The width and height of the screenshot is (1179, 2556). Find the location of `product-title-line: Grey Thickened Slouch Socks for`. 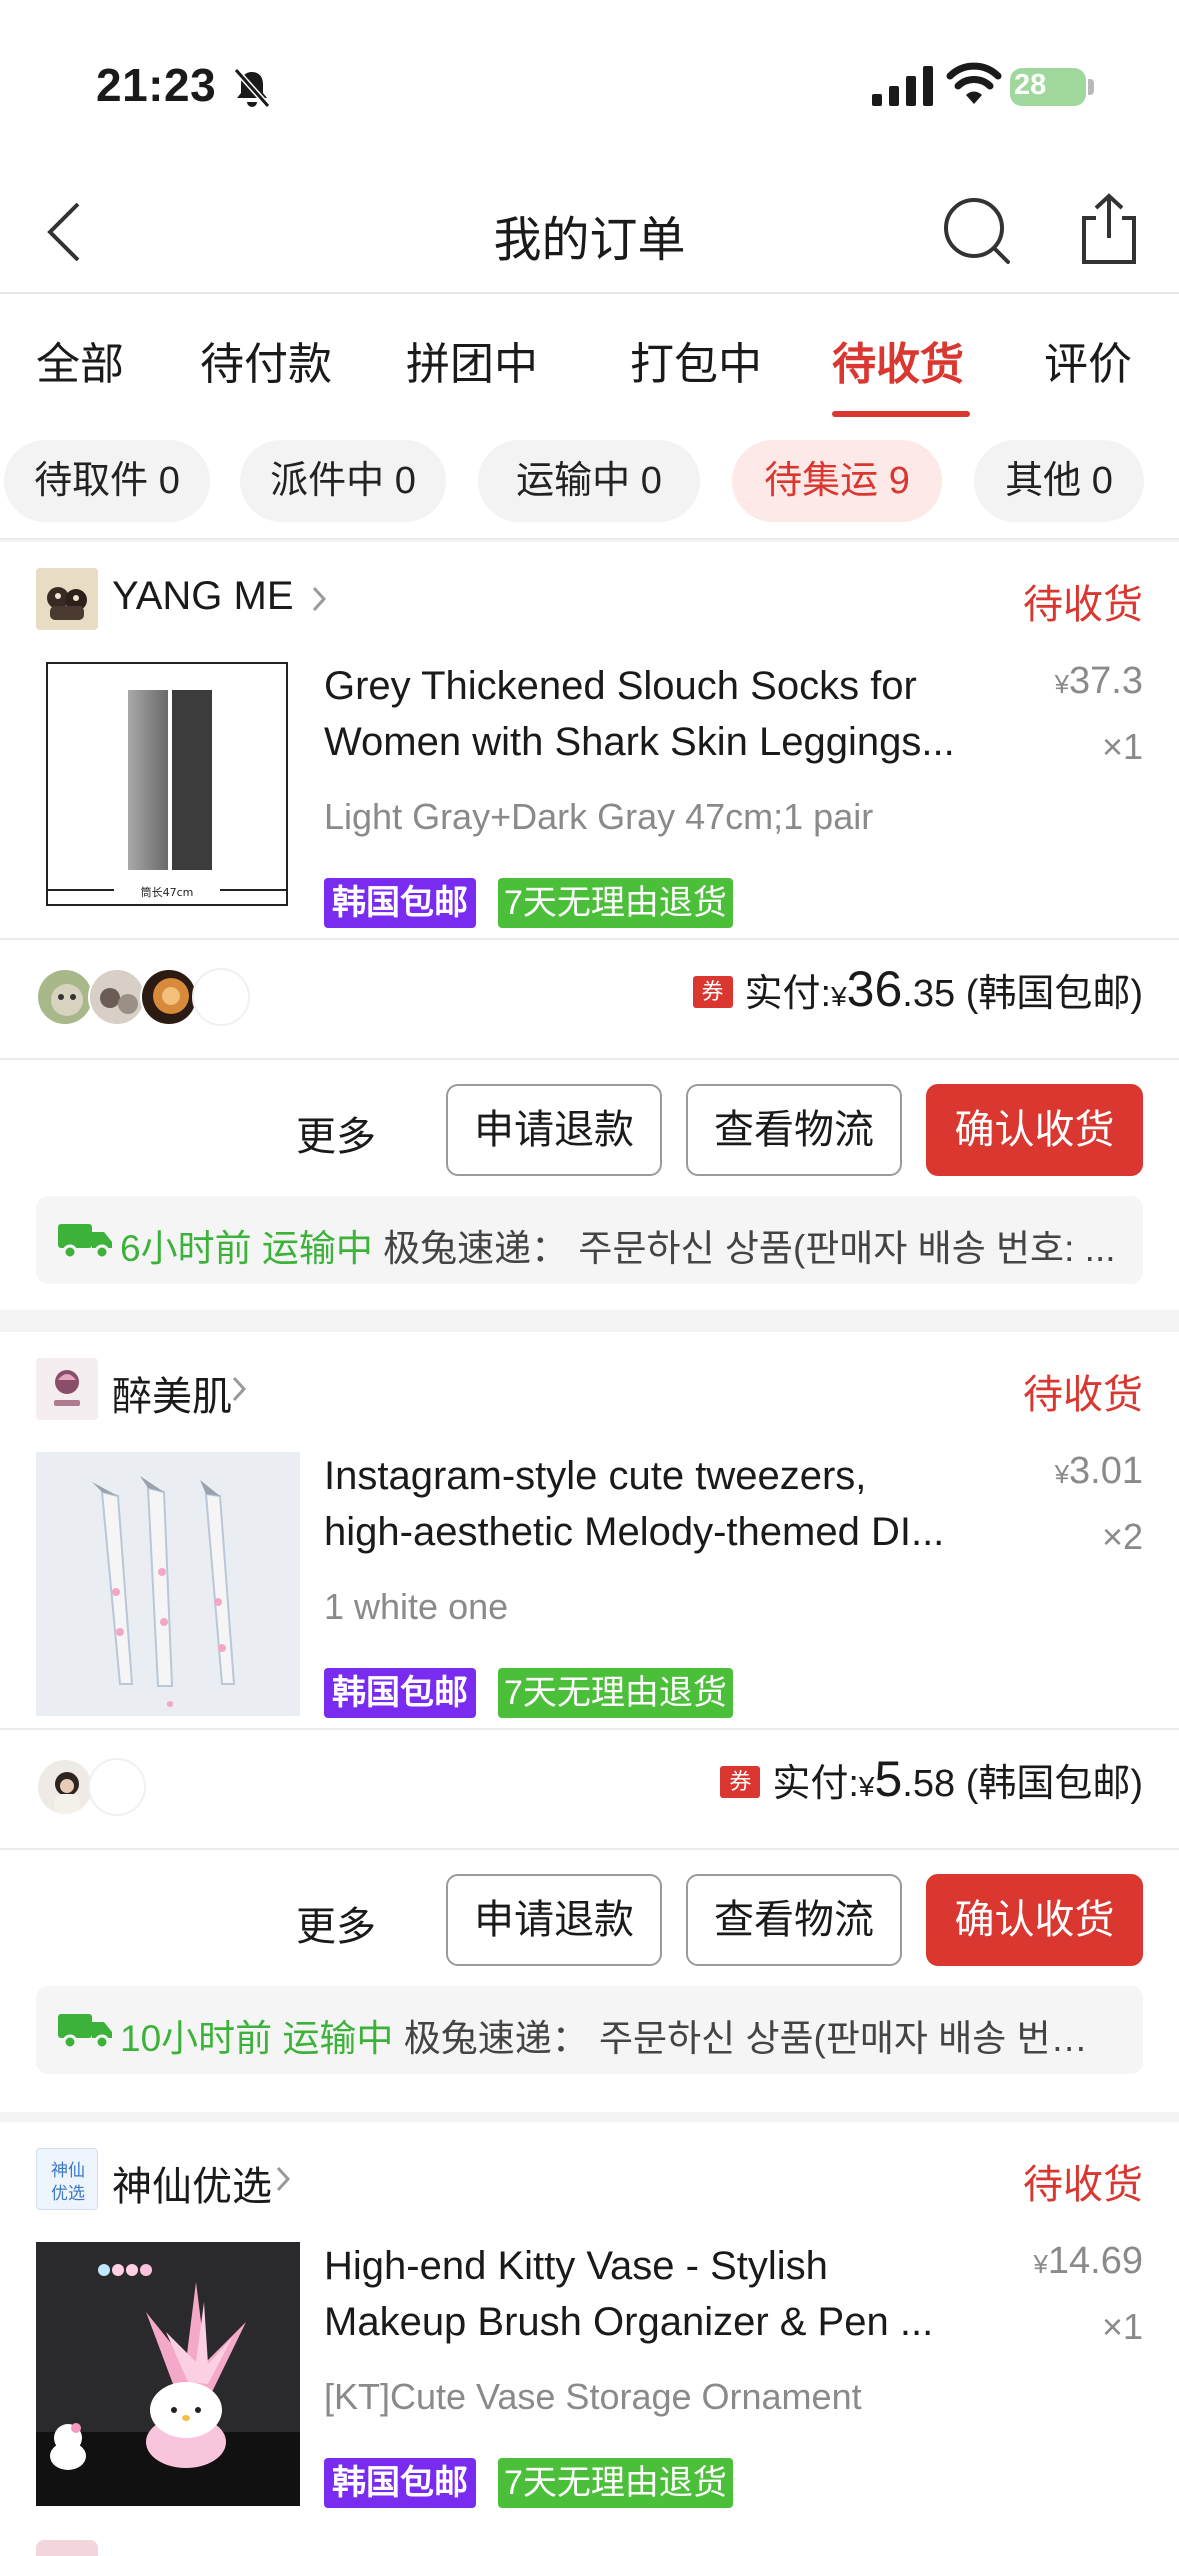

product-title-line: Grey Thickened Slouch Socks for is located at coordinates (620, 686).